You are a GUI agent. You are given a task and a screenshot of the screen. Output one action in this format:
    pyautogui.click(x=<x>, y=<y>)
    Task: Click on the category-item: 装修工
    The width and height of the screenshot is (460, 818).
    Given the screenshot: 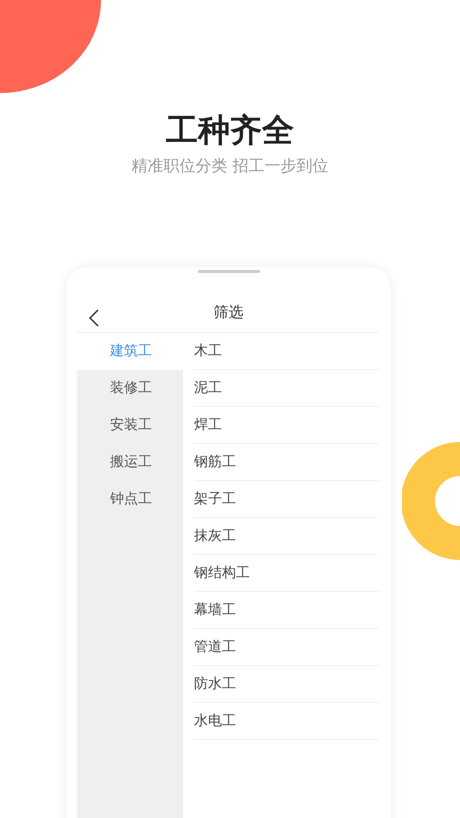 What is the action you would take?
    pyautogui.click(x=130, y=388)
    